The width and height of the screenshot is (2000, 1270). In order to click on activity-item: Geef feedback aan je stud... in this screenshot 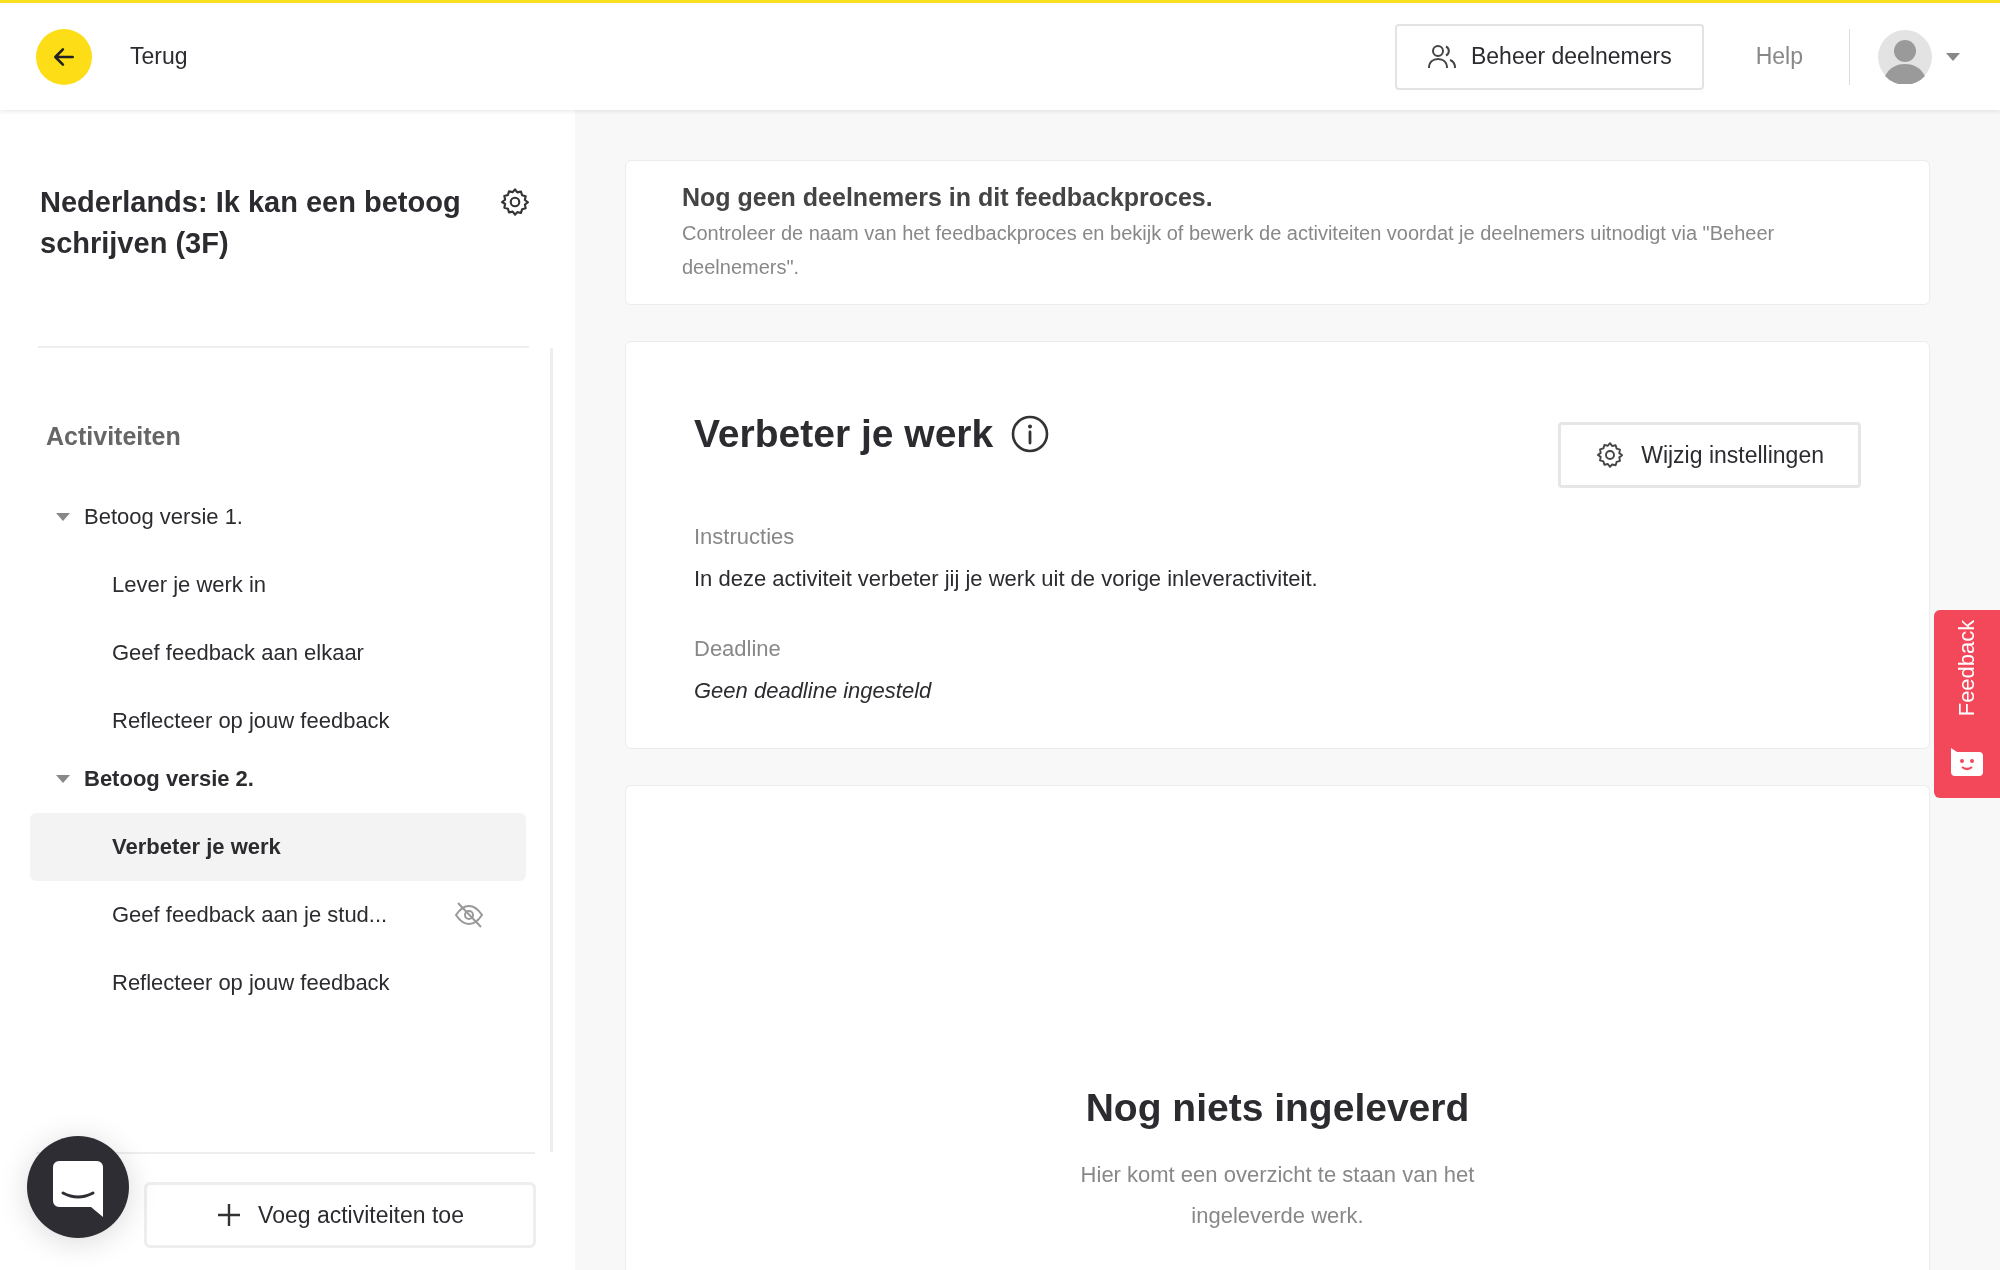, I will do `click(278, 915)`.